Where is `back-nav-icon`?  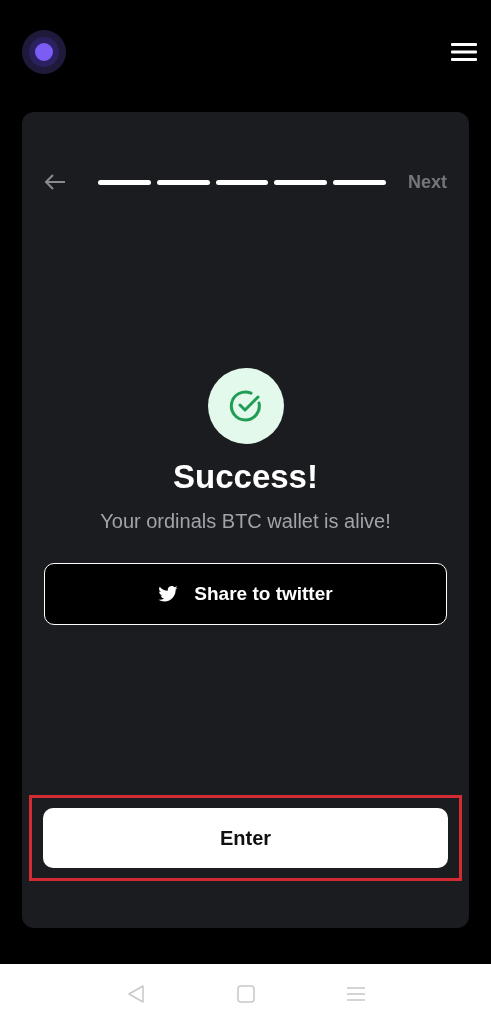 back-nav-icon is located at coordinates (135, 994).